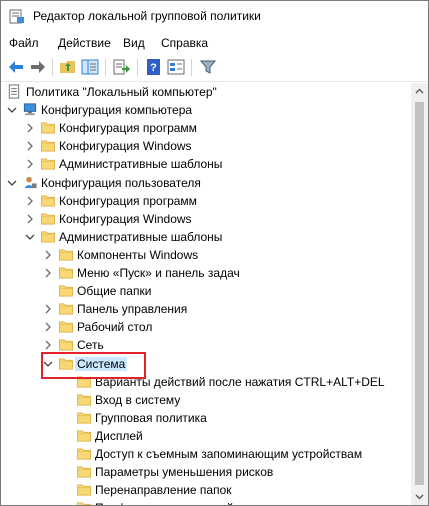 This screenshot has height=506, width=429. What do you see at coordinates (184, 472) in the screenshot?
I see `tree-item-label: Параметры уменьшения рисков` at bounding box center [184, 472].